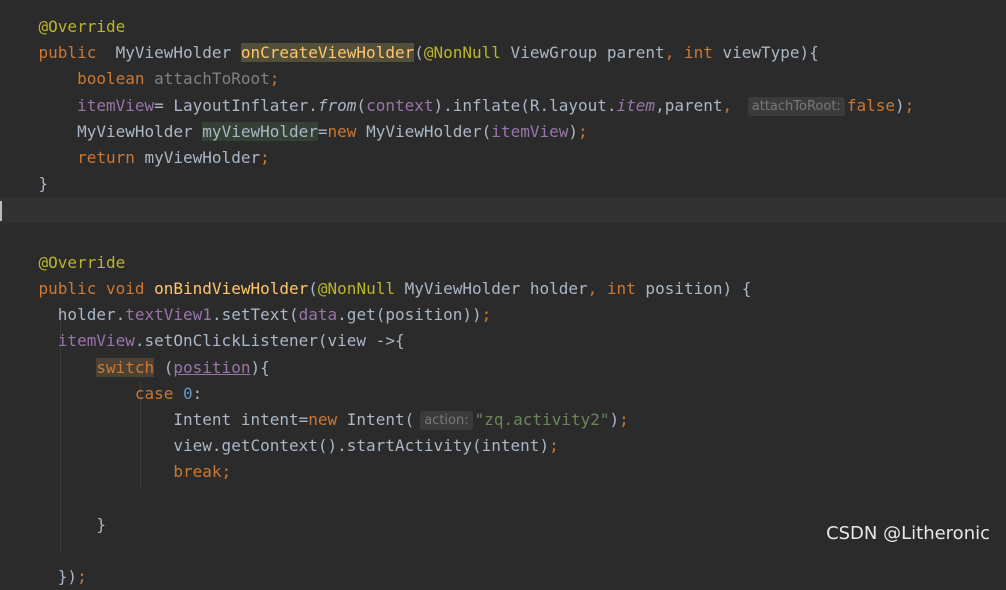 This screenshot has width=1006, height=590. What do you see at coordinates (503, 184) in the screenshot?
I see `code-line: }` at bounding box center [503, 184].